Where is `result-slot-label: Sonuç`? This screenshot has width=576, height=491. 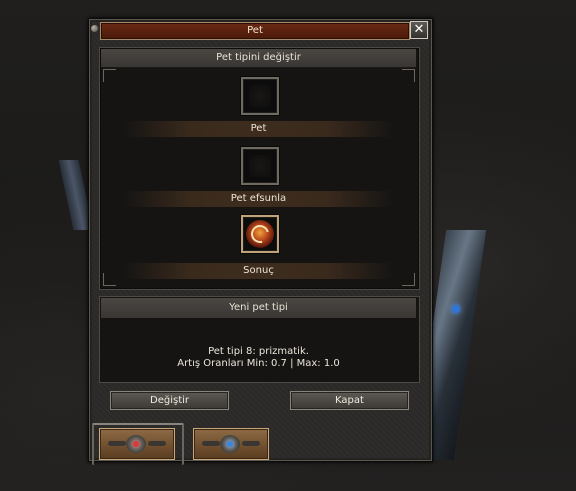 result-slot-label: Sonuç is located at coordinates (258, 271).